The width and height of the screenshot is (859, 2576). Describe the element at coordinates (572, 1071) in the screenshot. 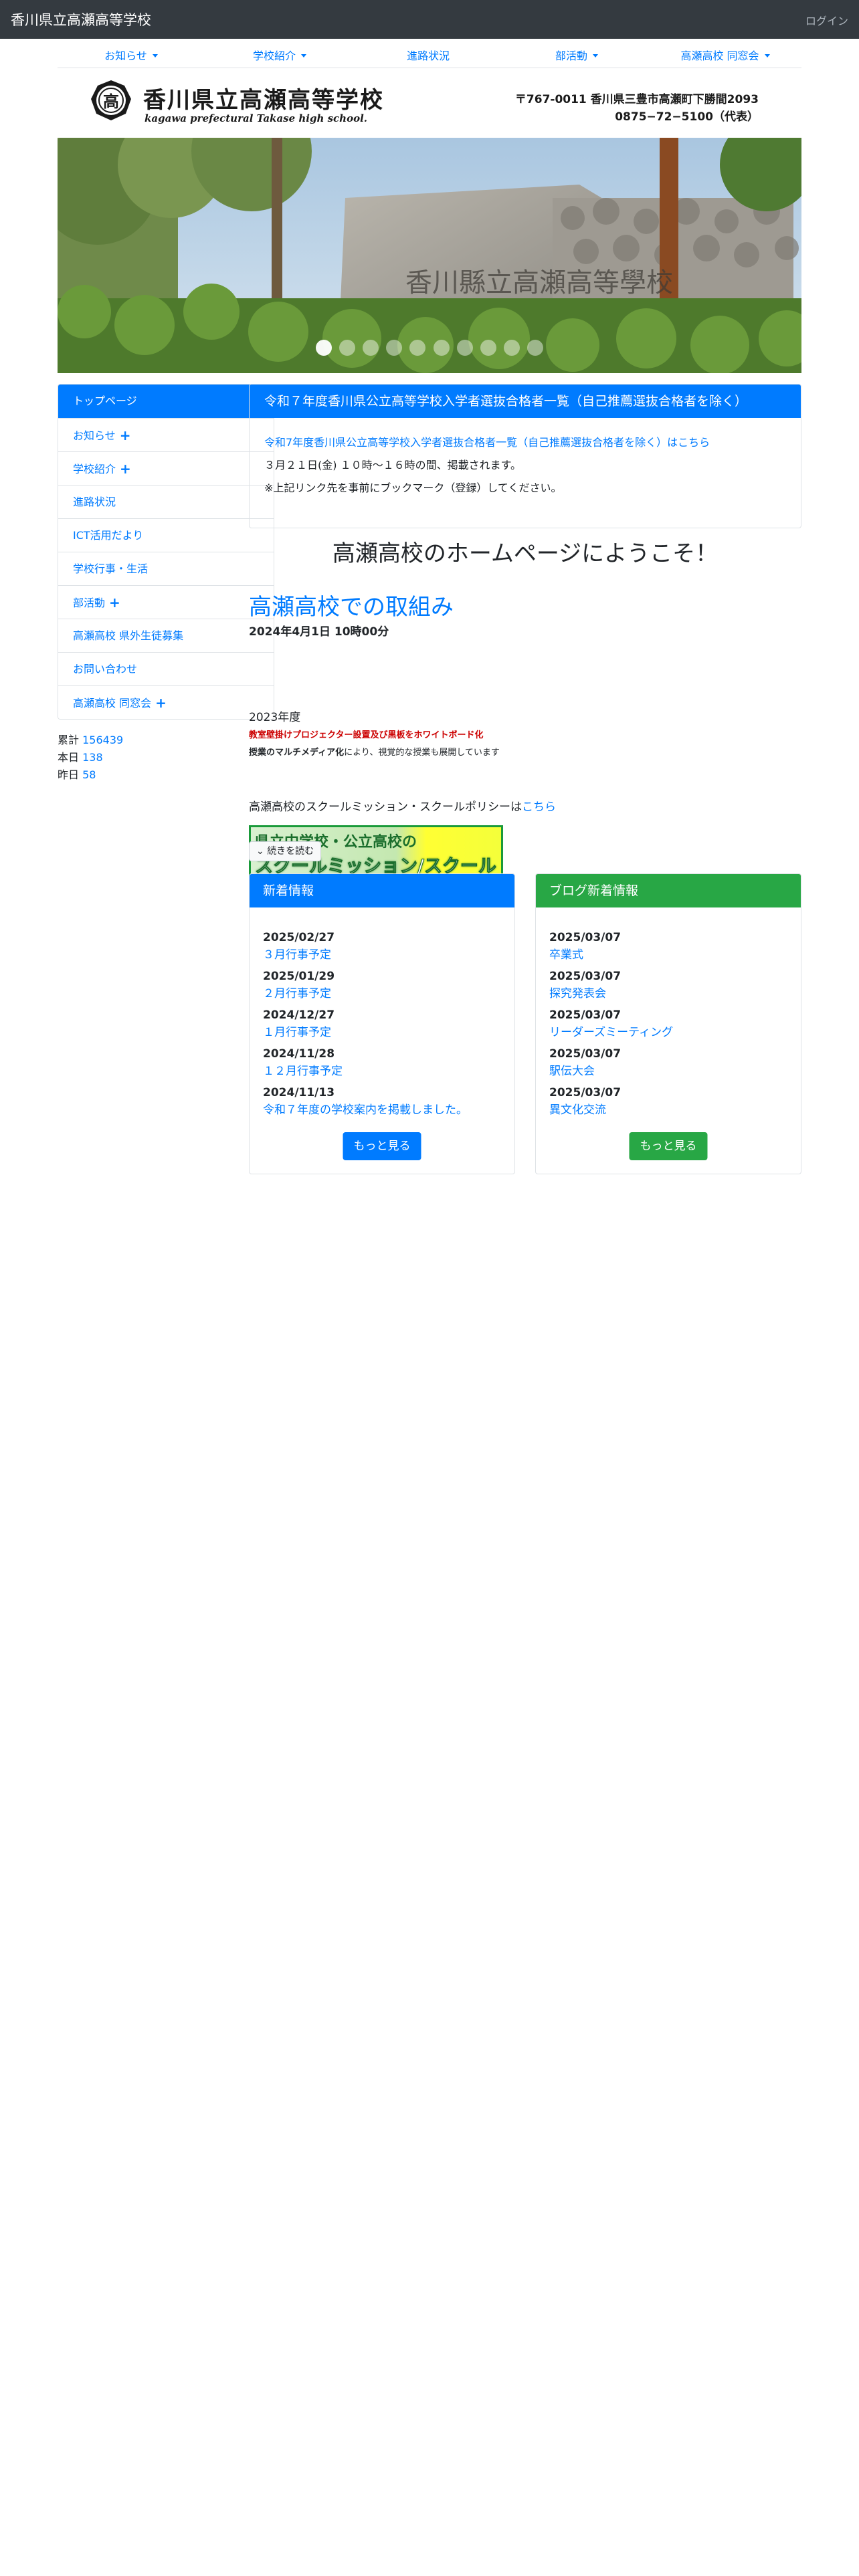

I see `blog-item-link: 駅伝大会` at that location.